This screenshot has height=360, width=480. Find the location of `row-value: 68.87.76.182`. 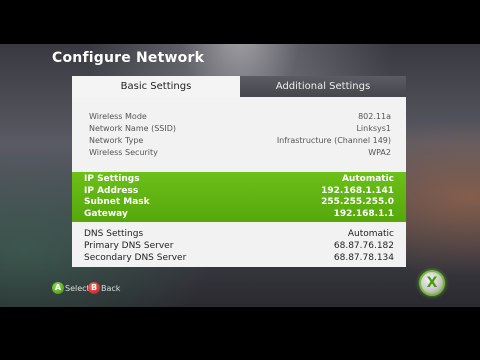

row-value: 68.87.76.182 is located at coordinates (363, 246).